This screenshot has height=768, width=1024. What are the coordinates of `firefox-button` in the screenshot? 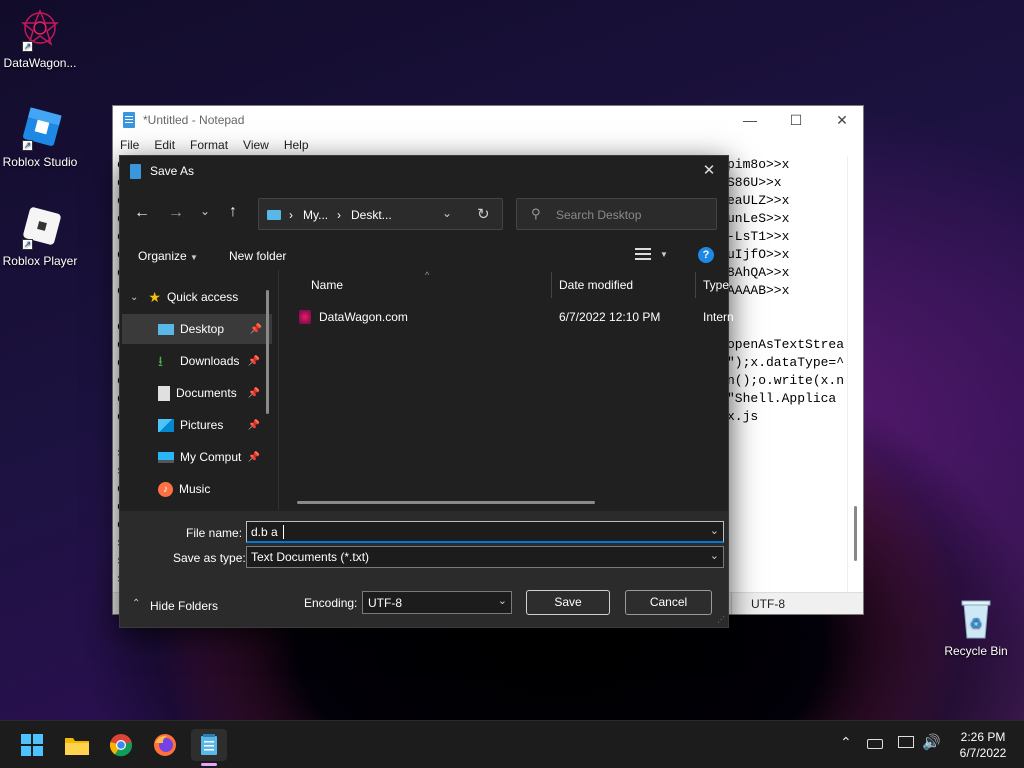 It's located at (165, 745).